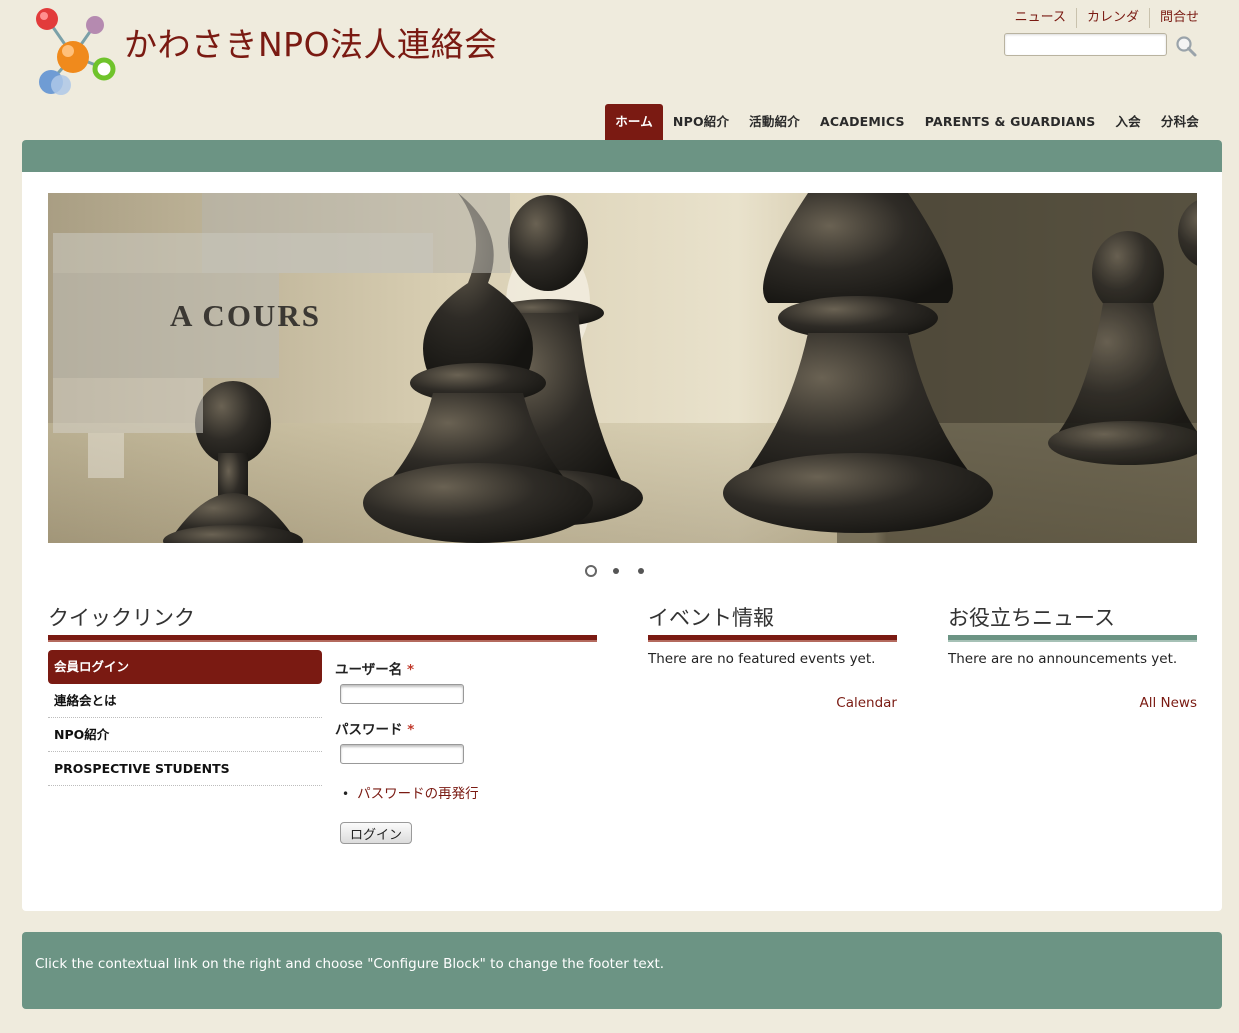  What do you see at coordinates (369, 670) in the screenshot?
I see `username-label-text: ユーザー名` at bounding box center [369, 670].